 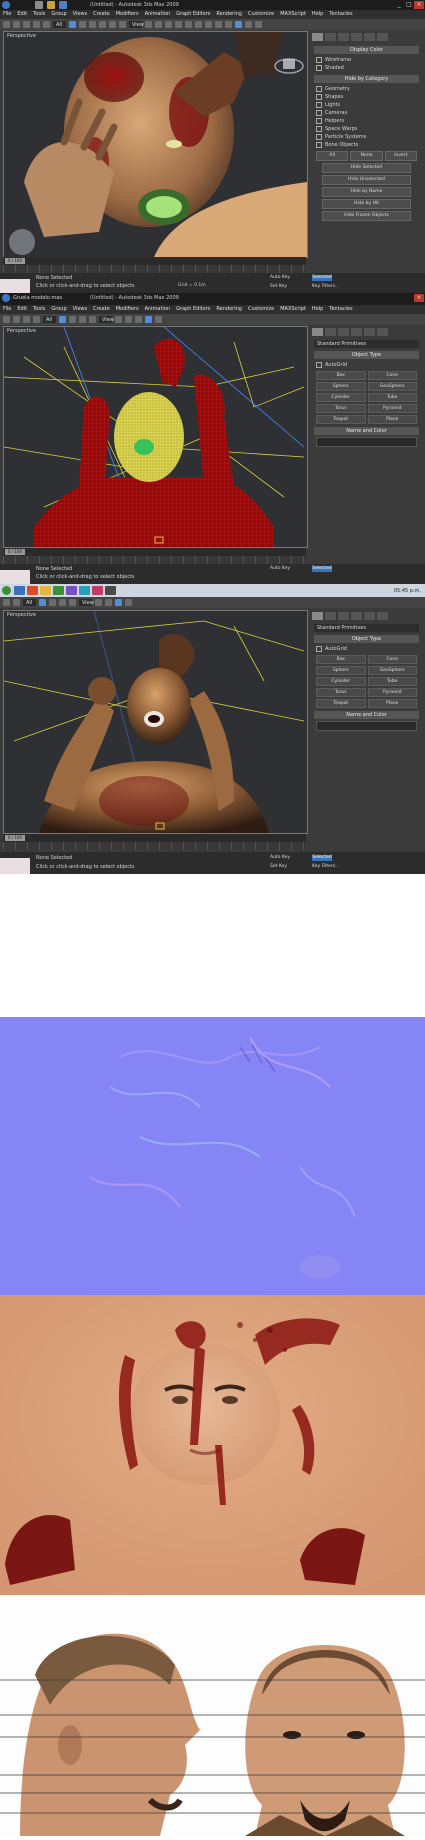 I want to click on redo-icon, so click(x=16, y=602).